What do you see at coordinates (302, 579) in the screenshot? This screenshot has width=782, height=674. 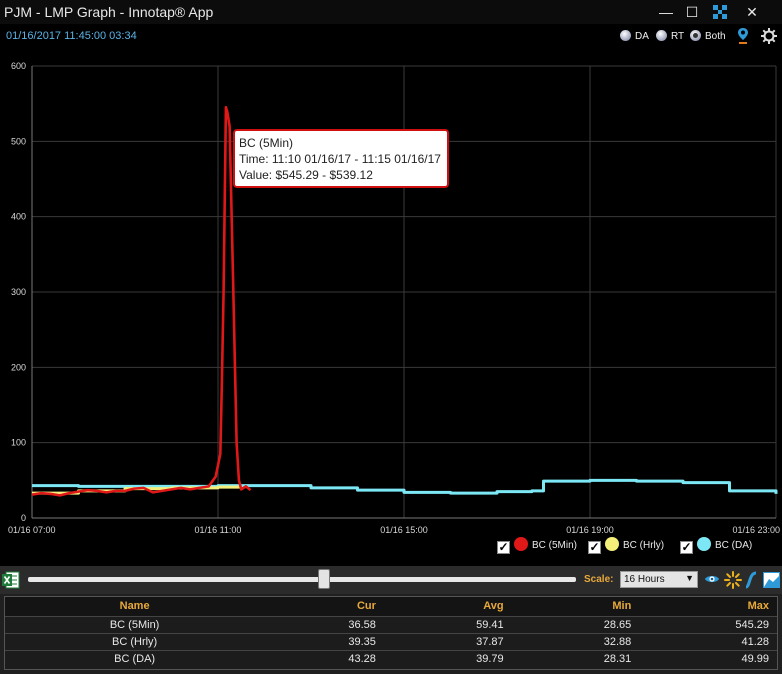 I see `time-slider-track` at bounding box center [302, 579].